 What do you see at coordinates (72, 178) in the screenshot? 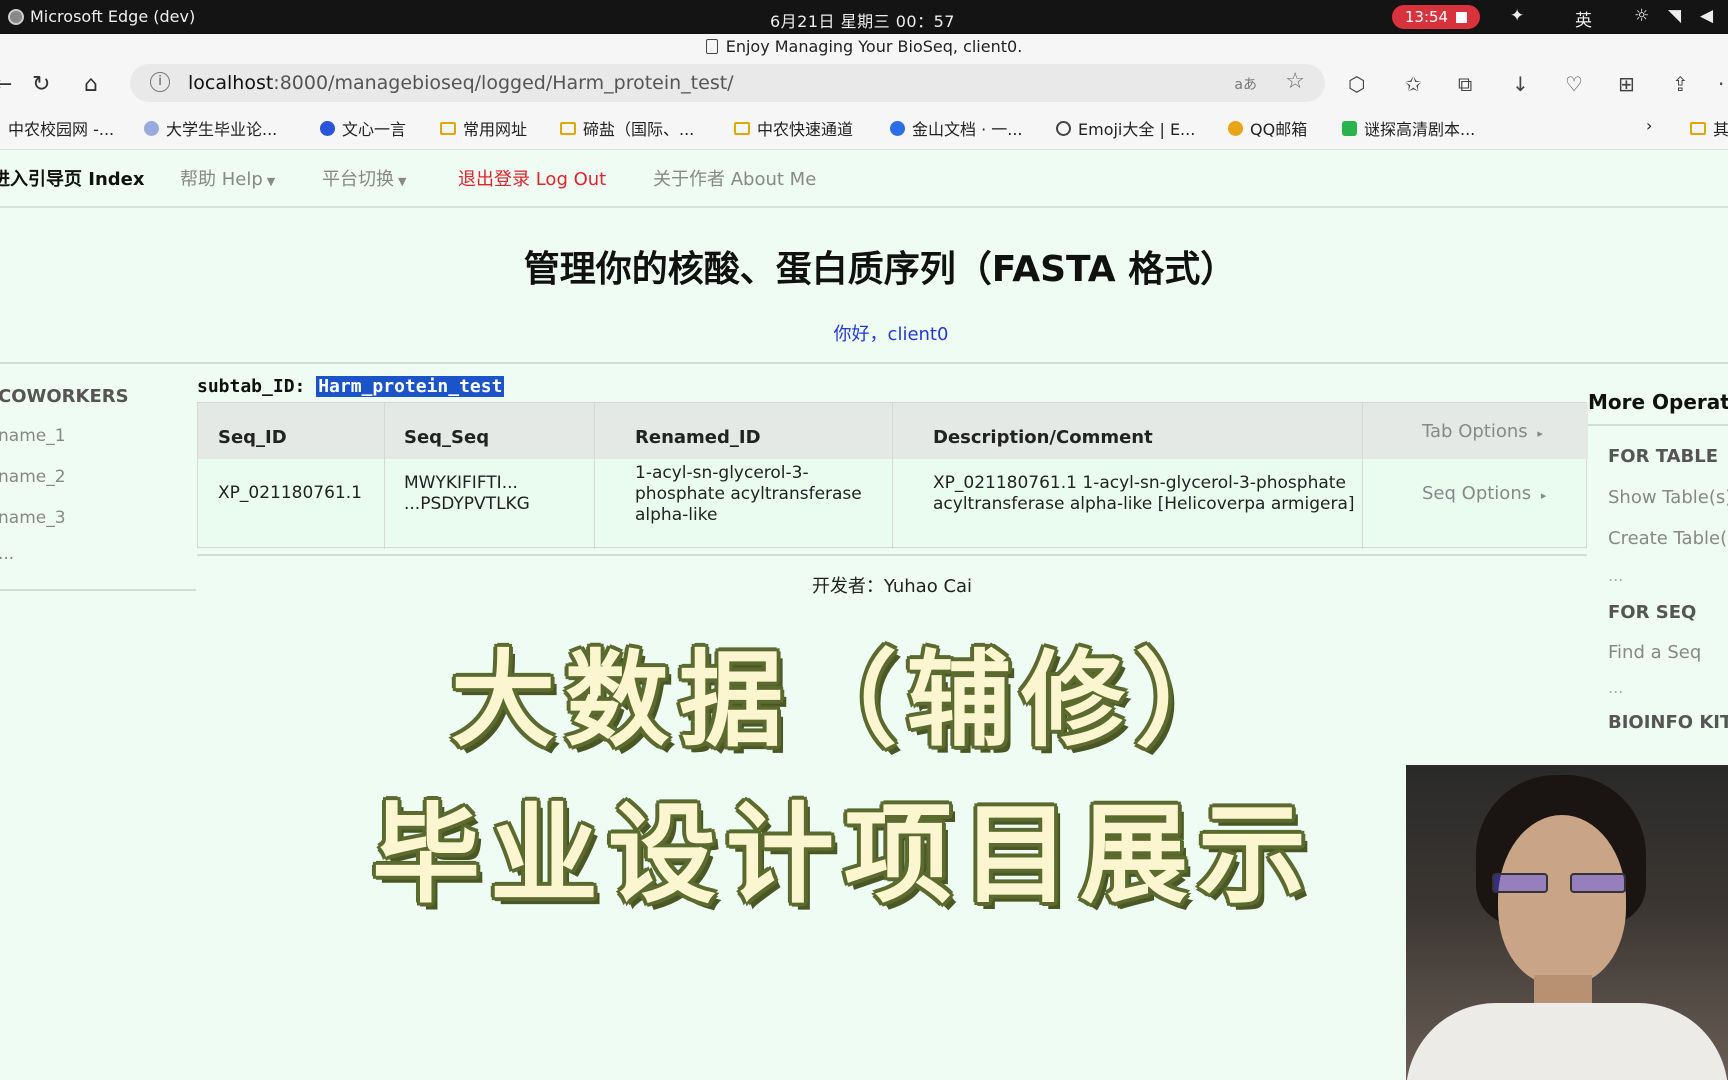
I see `nav-index: 进入引导页 Index` at bounding box center [72, 178].